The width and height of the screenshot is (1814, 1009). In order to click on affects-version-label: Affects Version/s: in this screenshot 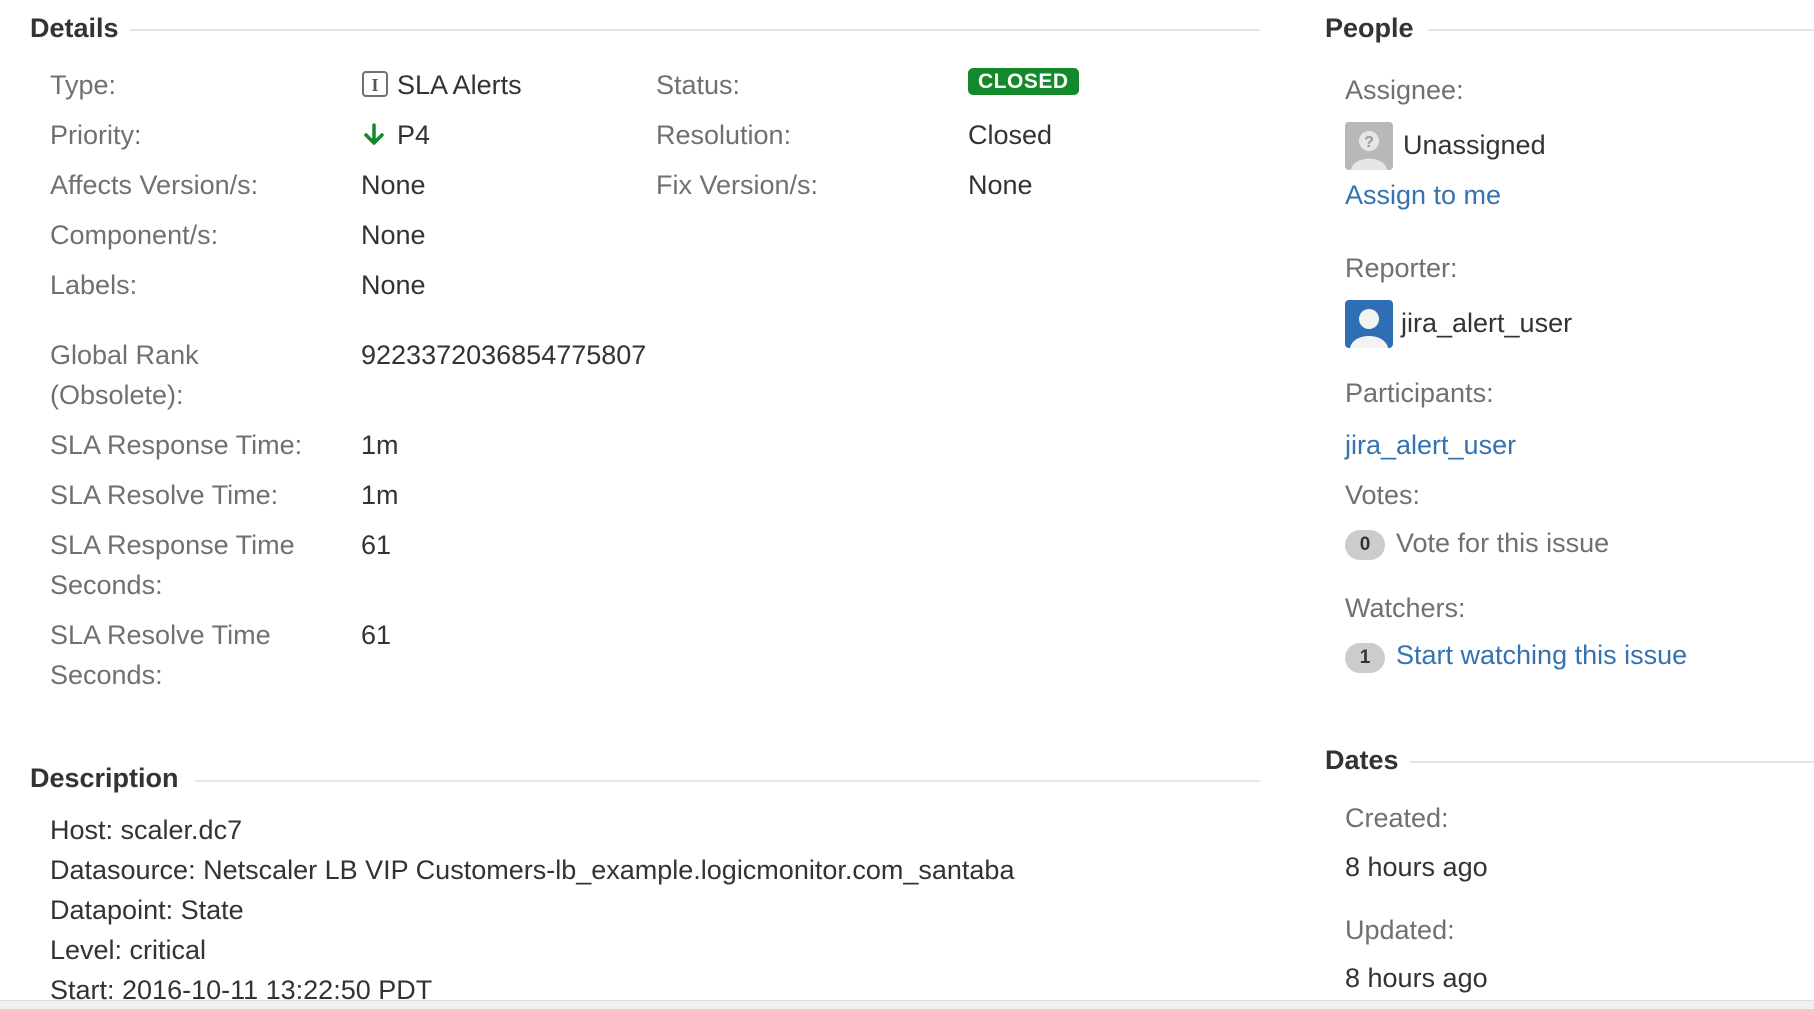, I will do `click(154, 185)`.